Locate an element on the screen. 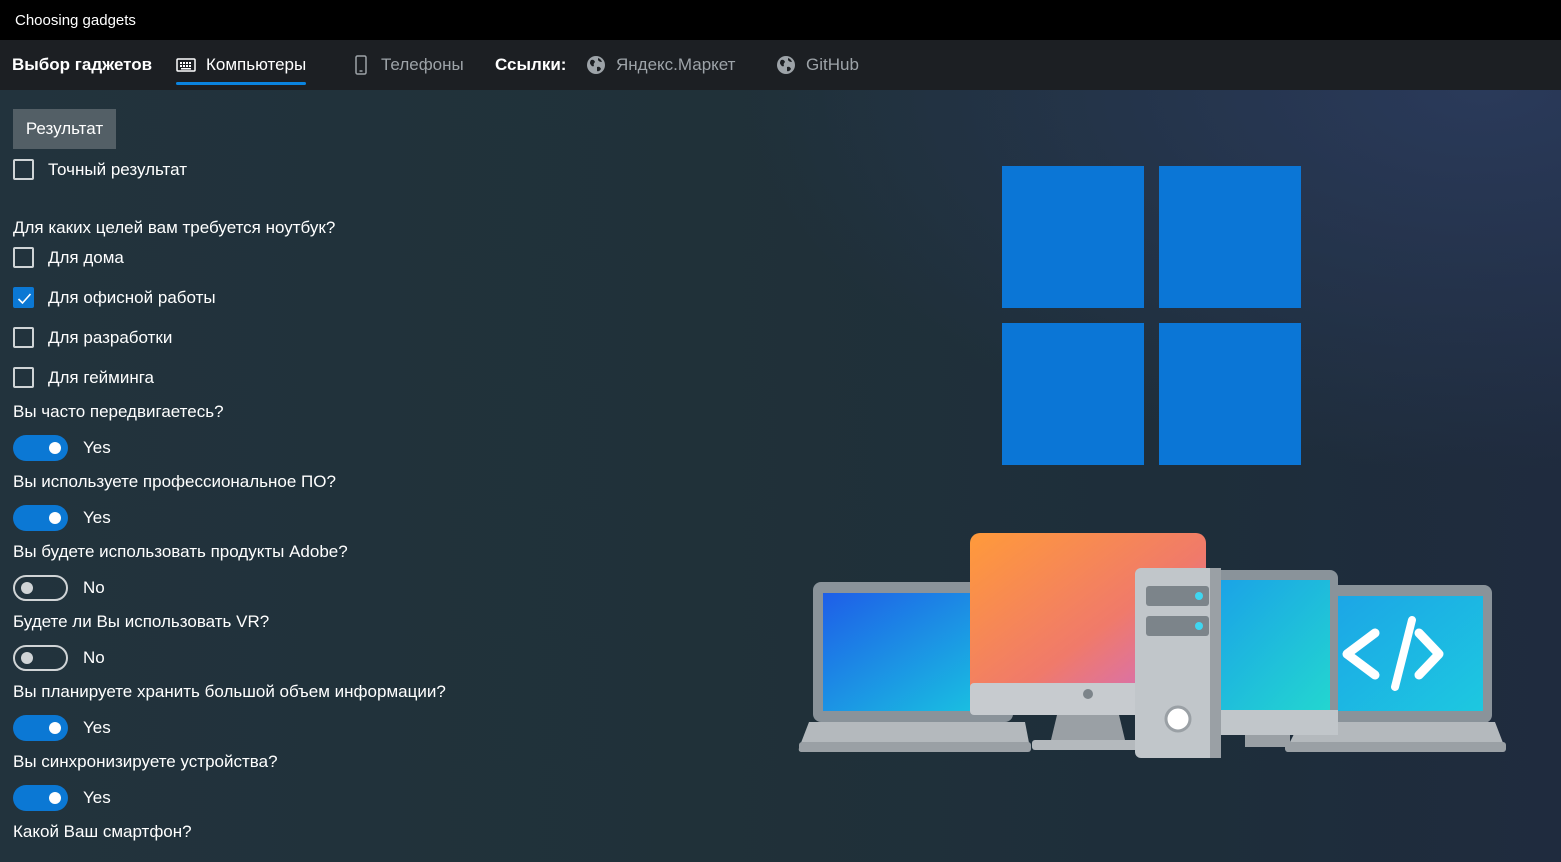 The image size is (1561, 862). smartphone-question: Какой Ваш смартфон? is located at coordinates (102, 831).